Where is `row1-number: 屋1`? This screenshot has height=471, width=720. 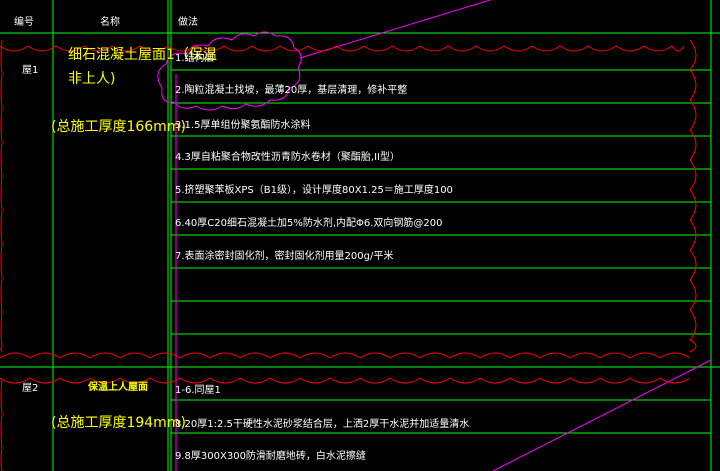
row1-number: 屋1 is located at coordinates (30, 70).